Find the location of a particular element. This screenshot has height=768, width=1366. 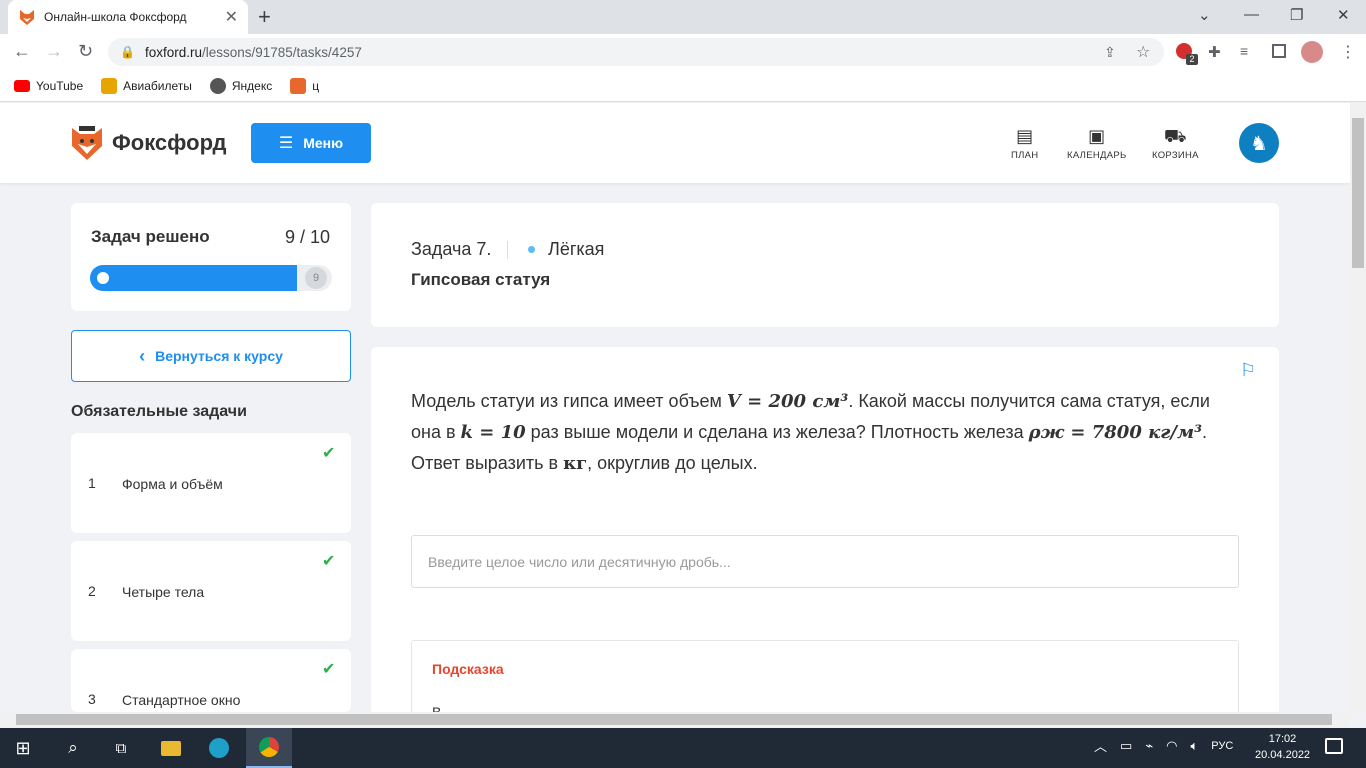

new-tab-button: + is located at coordinates (264, 17).